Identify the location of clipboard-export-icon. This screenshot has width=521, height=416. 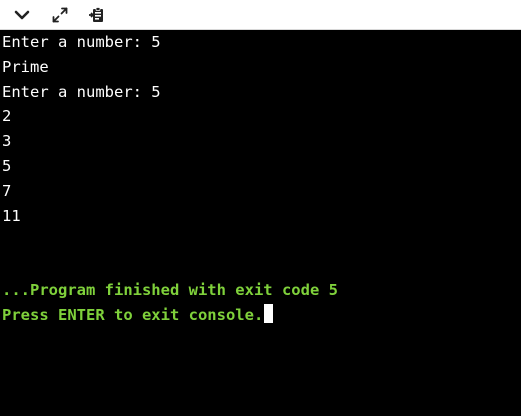
(96, 14).